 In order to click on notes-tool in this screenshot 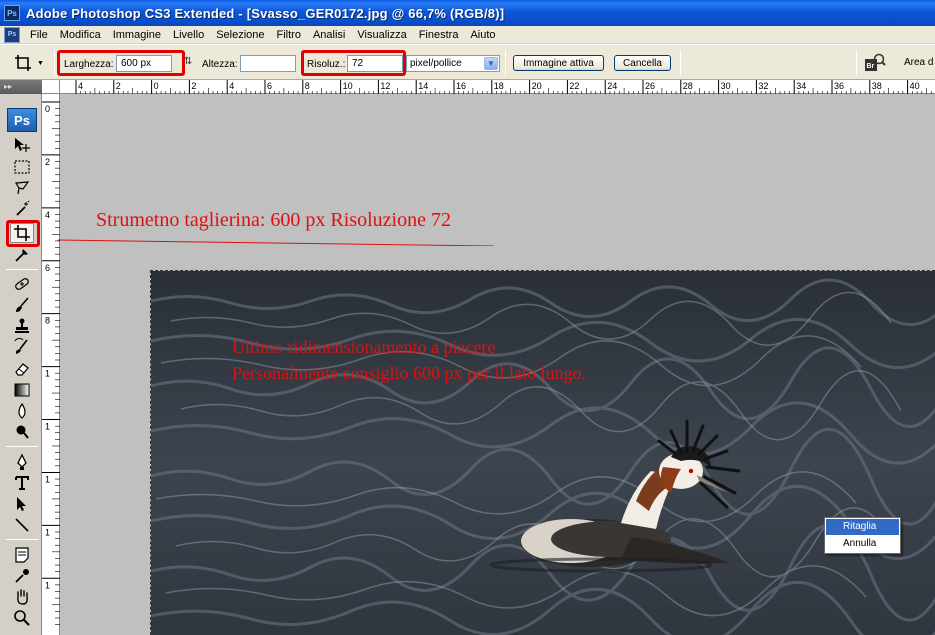, I will do `click(22, 555)`.